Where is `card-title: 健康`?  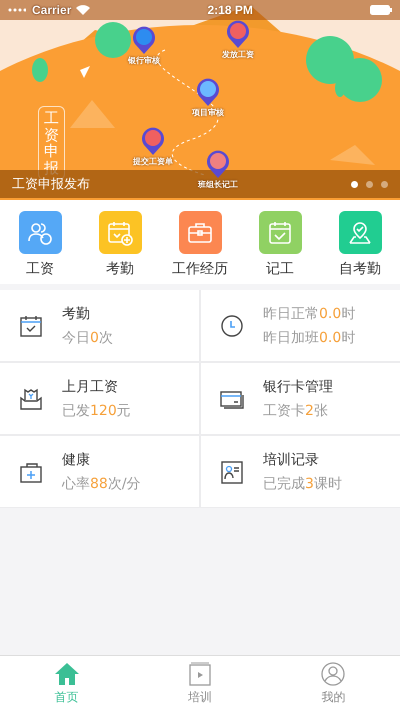 card-title: 健康 is located at coordinates (76, 459).